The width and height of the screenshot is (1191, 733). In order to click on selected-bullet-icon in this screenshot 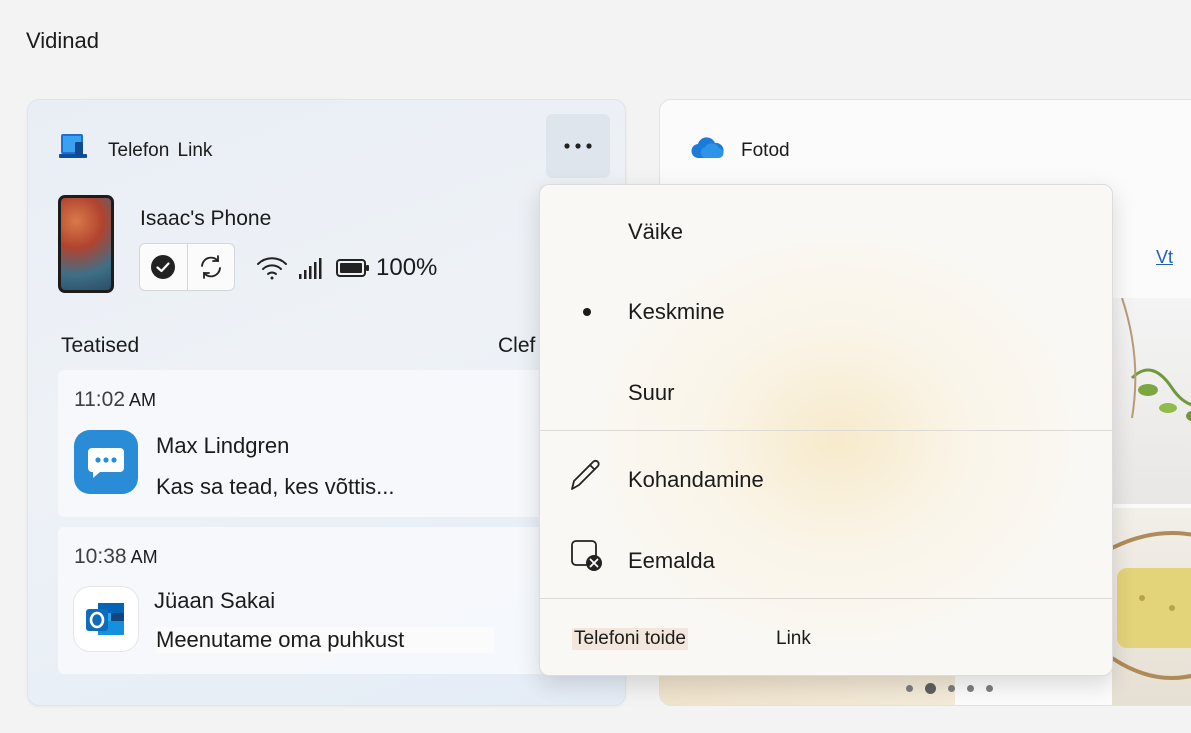, I will do `click(587, 312)`.